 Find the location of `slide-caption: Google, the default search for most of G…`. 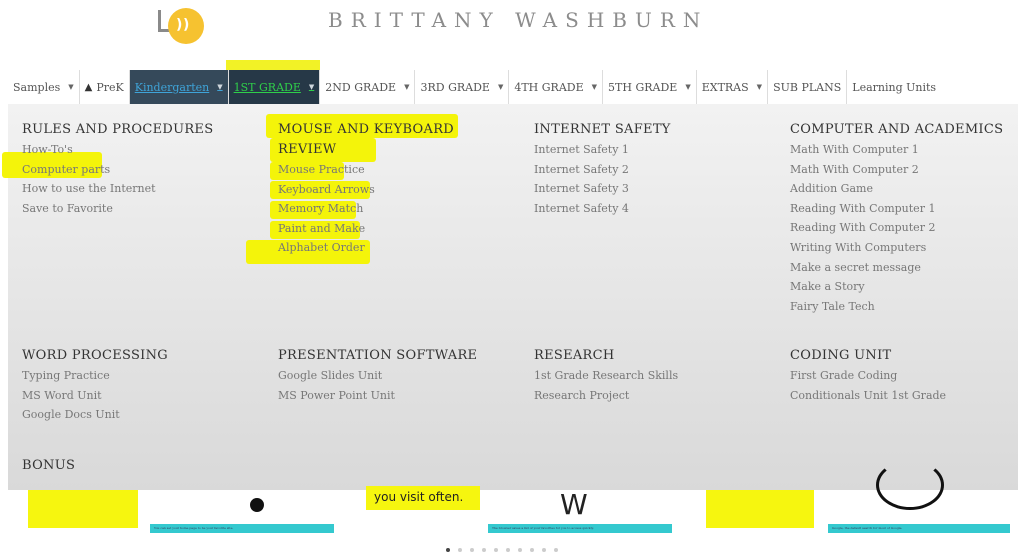

slide-caption: Google, the default search for most of G… is located at coordinates (919, 528).